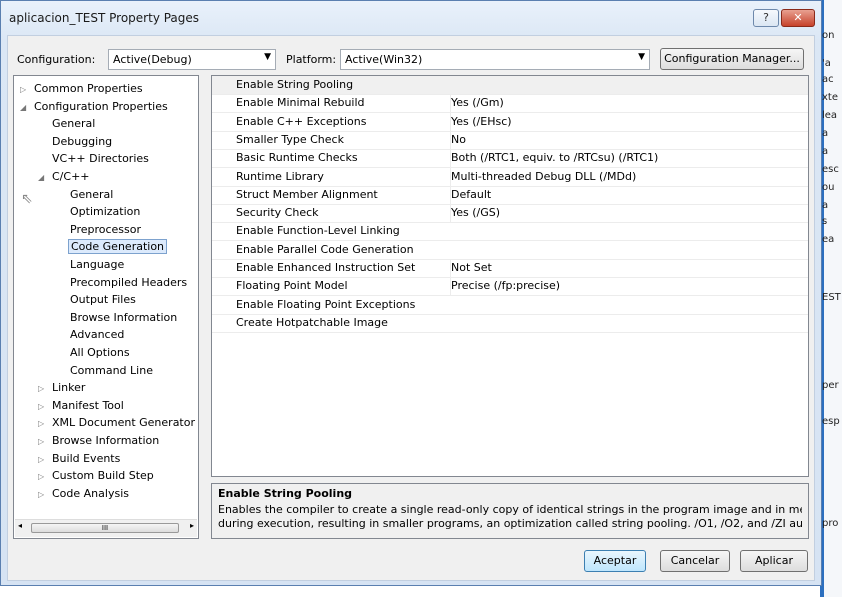  Describe the element at coordinates (766, 18) in the screenshot. I see `help-button: ?` at that location.